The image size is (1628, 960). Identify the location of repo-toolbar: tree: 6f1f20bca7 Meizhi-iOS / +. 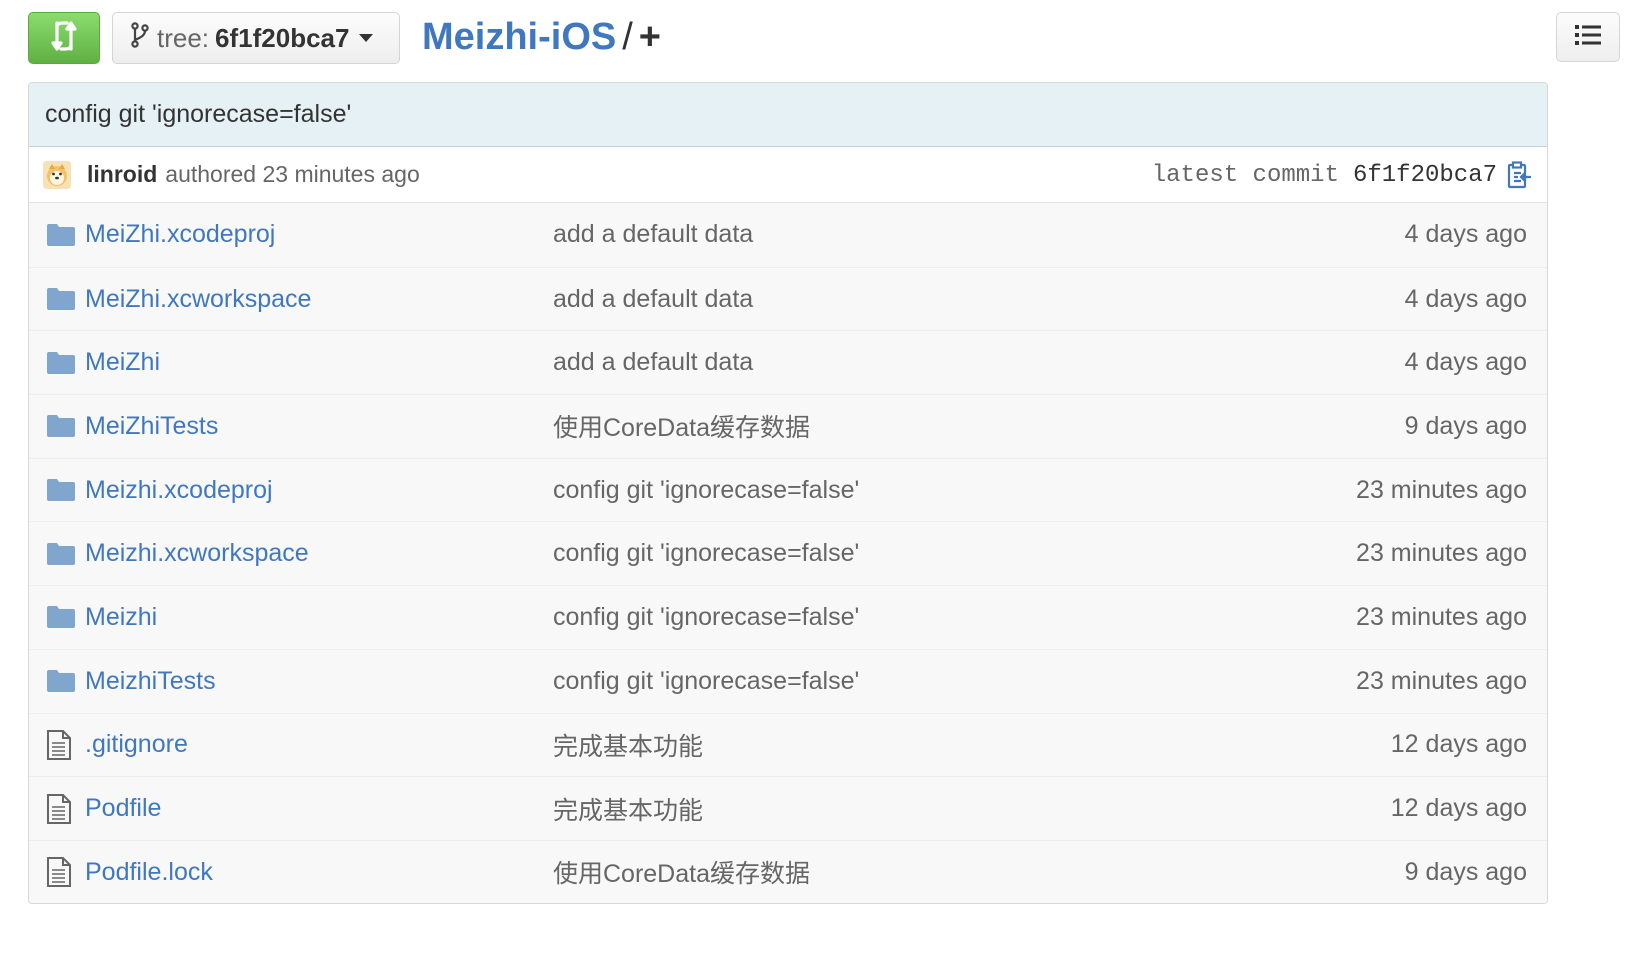
(824, 38).